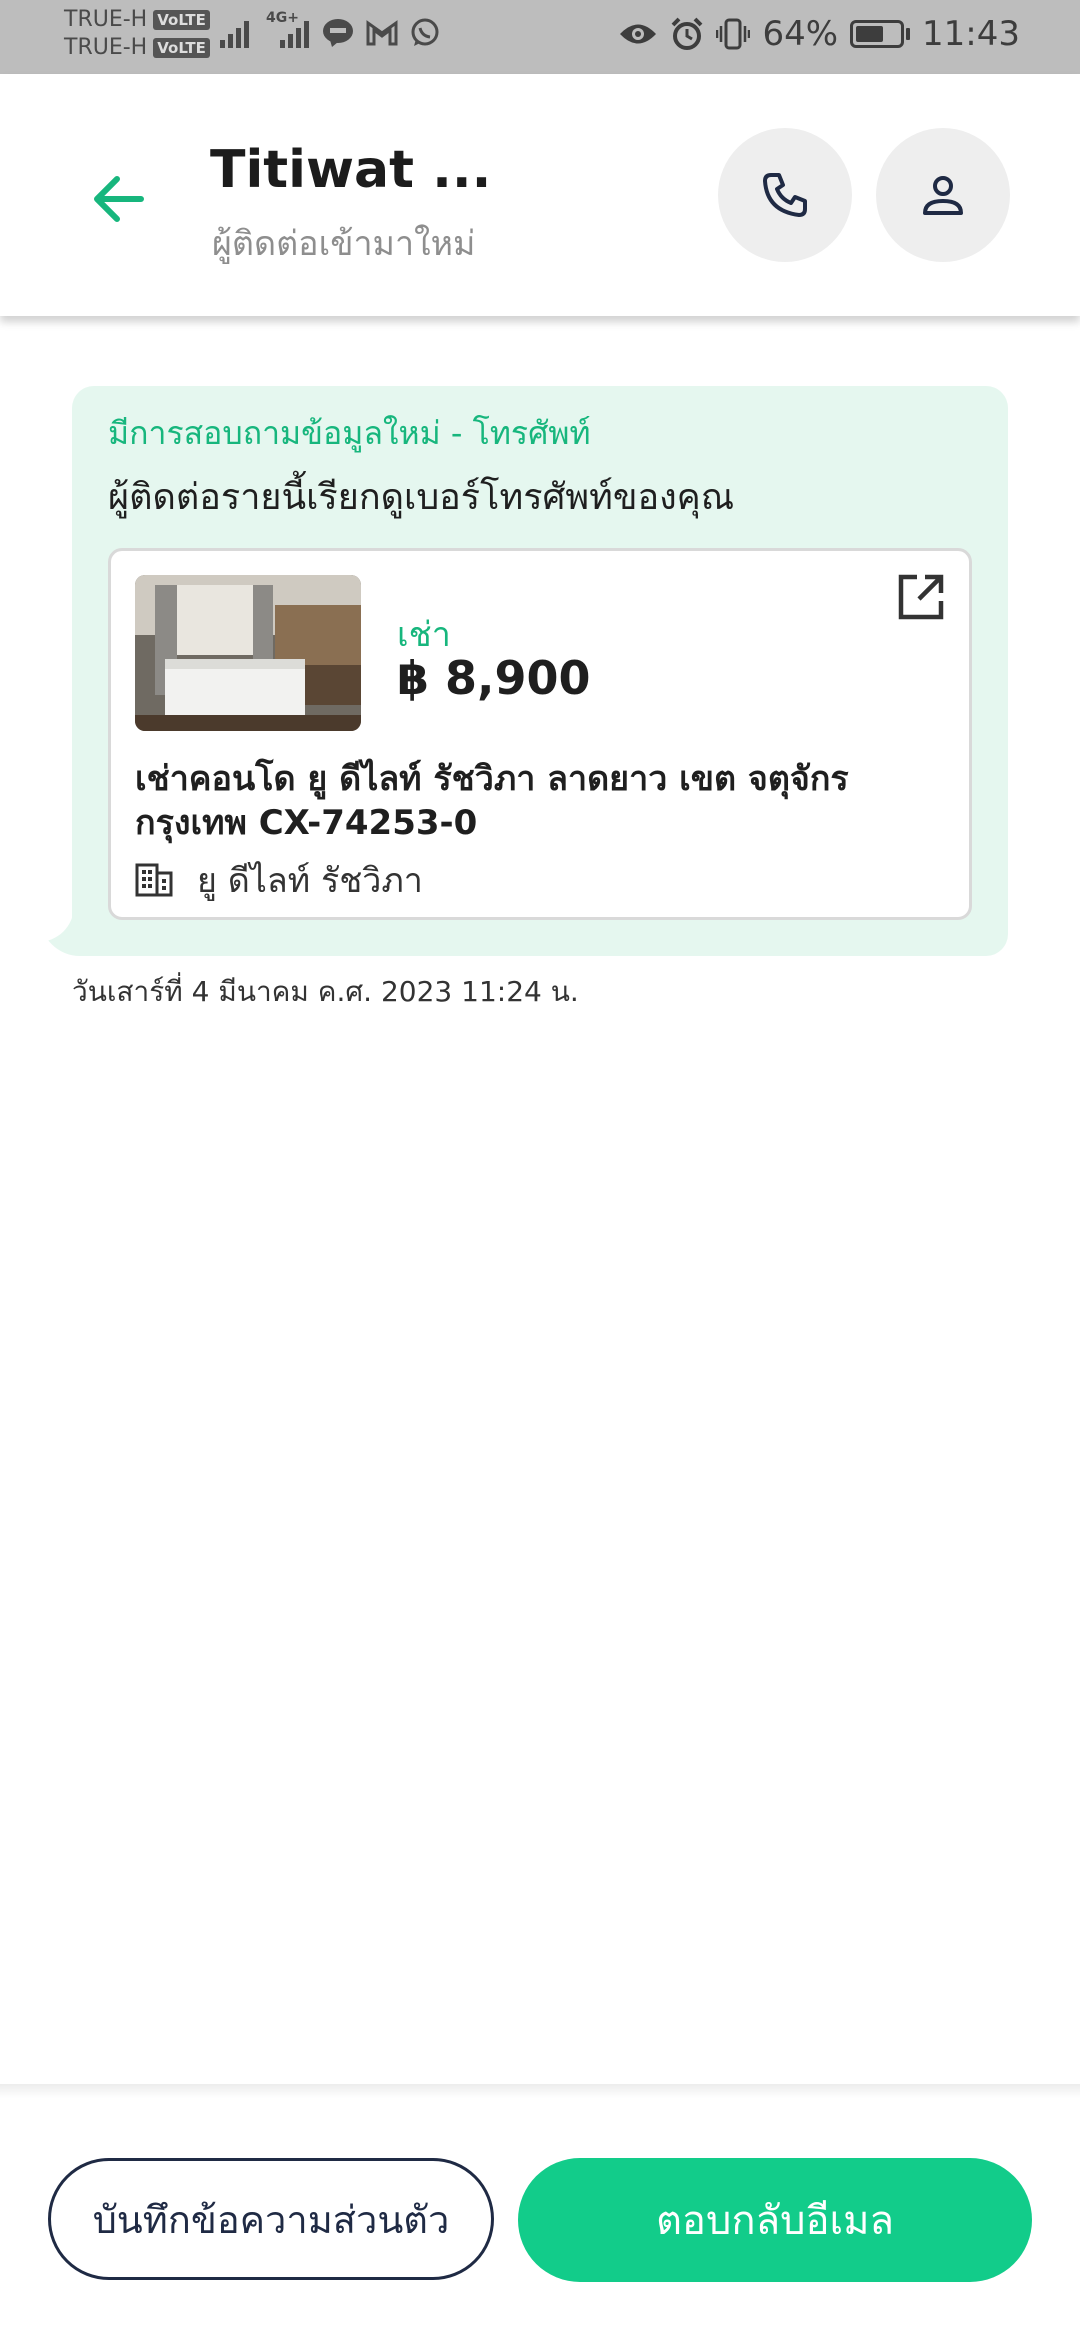 This screenshot has height=2340, width=1080. I want to click on phone-icon, so click(785, 195).